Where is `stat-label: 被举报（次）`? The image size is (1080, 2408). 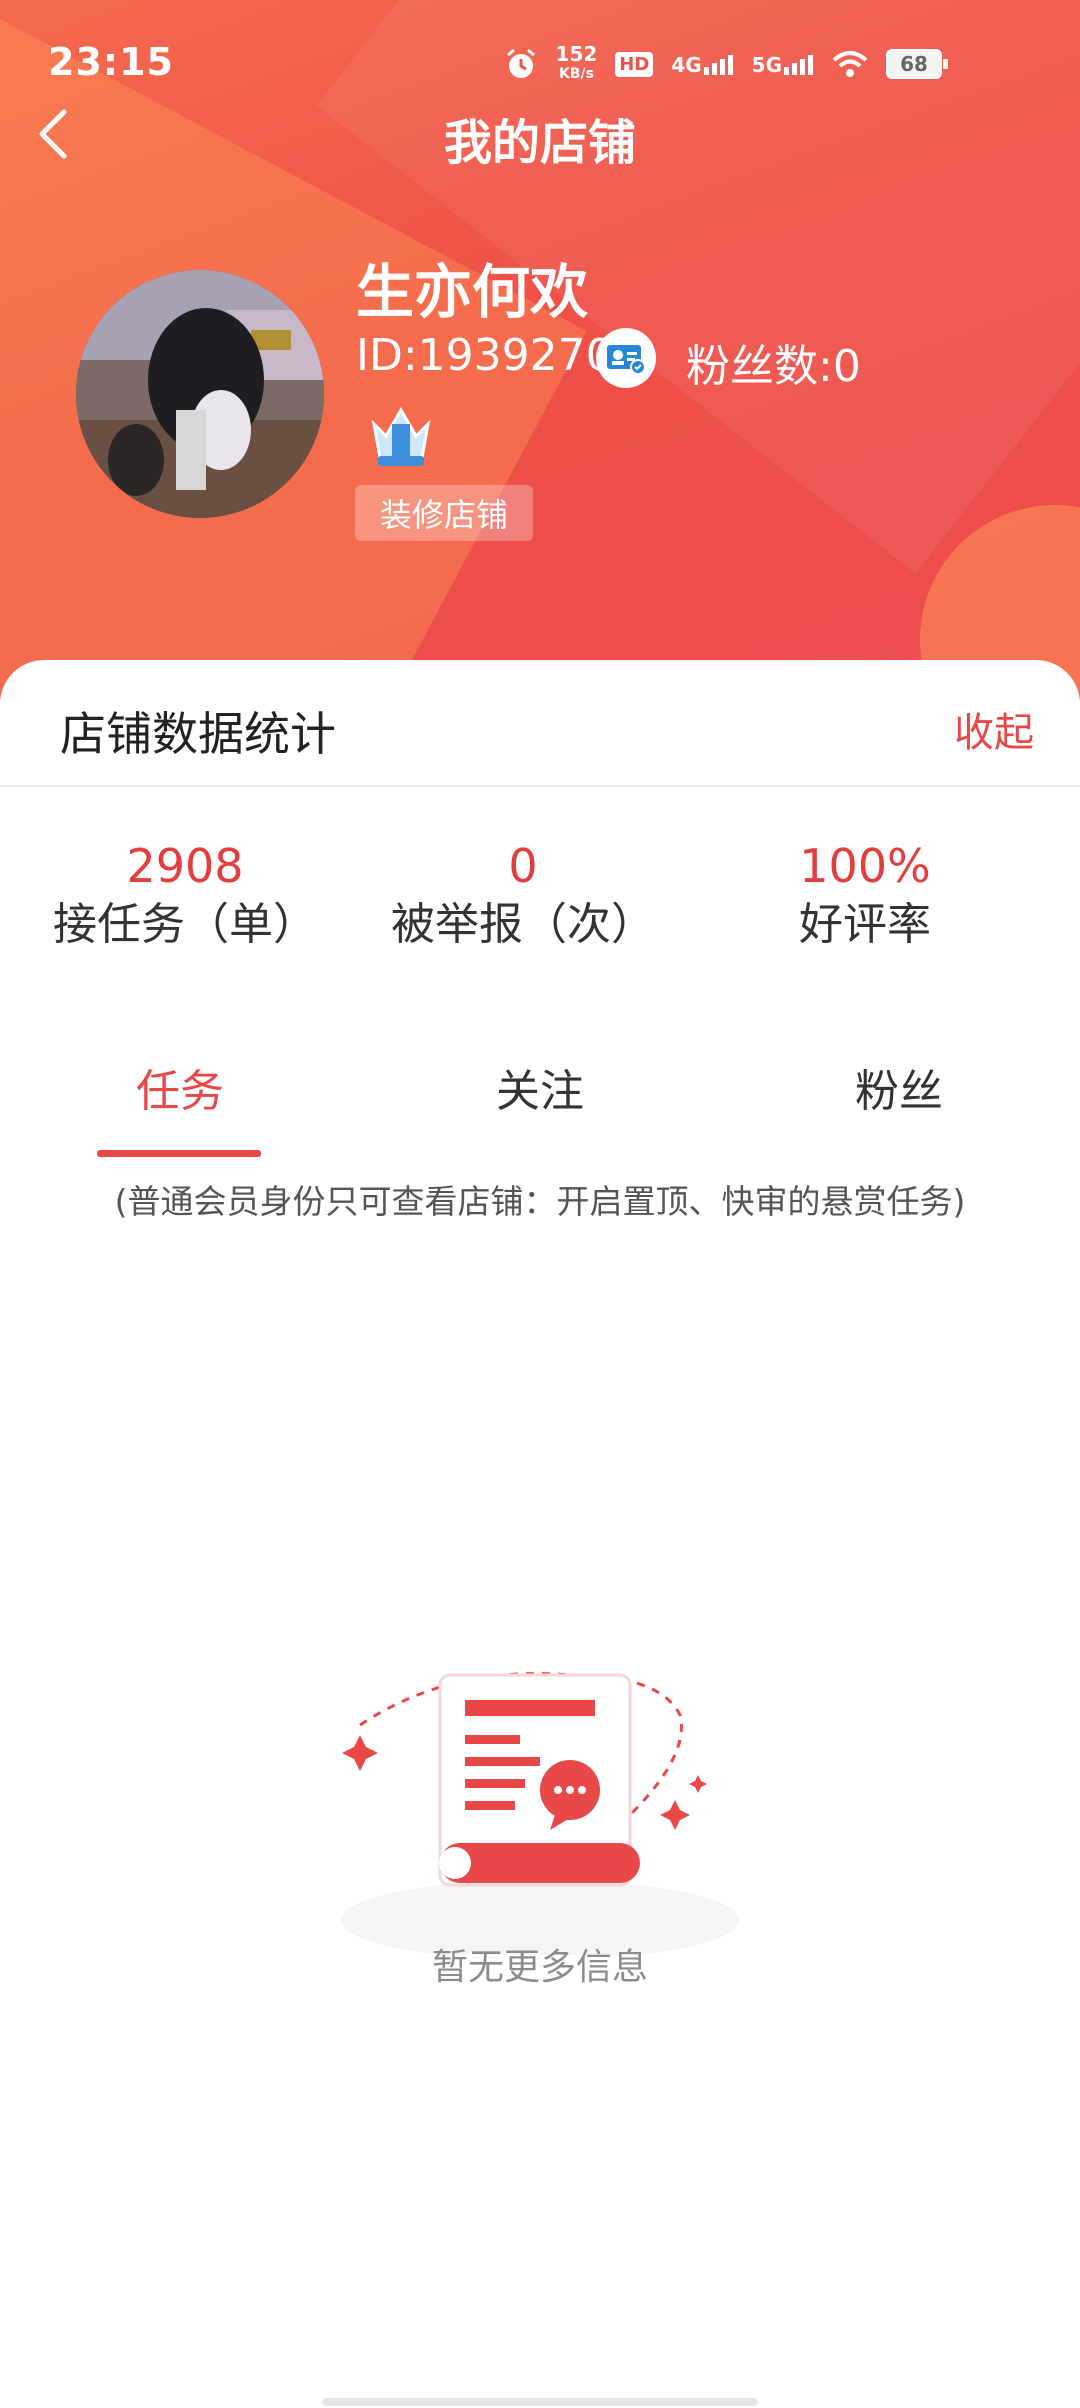
stat-label: 被举报（次） is located at coordinates (523, 924).